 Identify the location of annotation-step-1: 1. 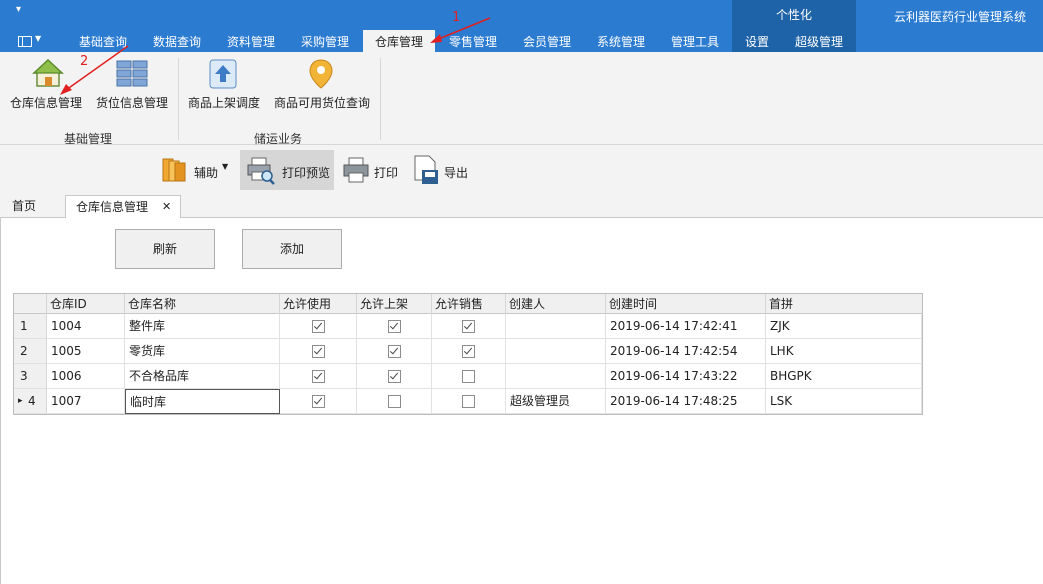
(456, 17).